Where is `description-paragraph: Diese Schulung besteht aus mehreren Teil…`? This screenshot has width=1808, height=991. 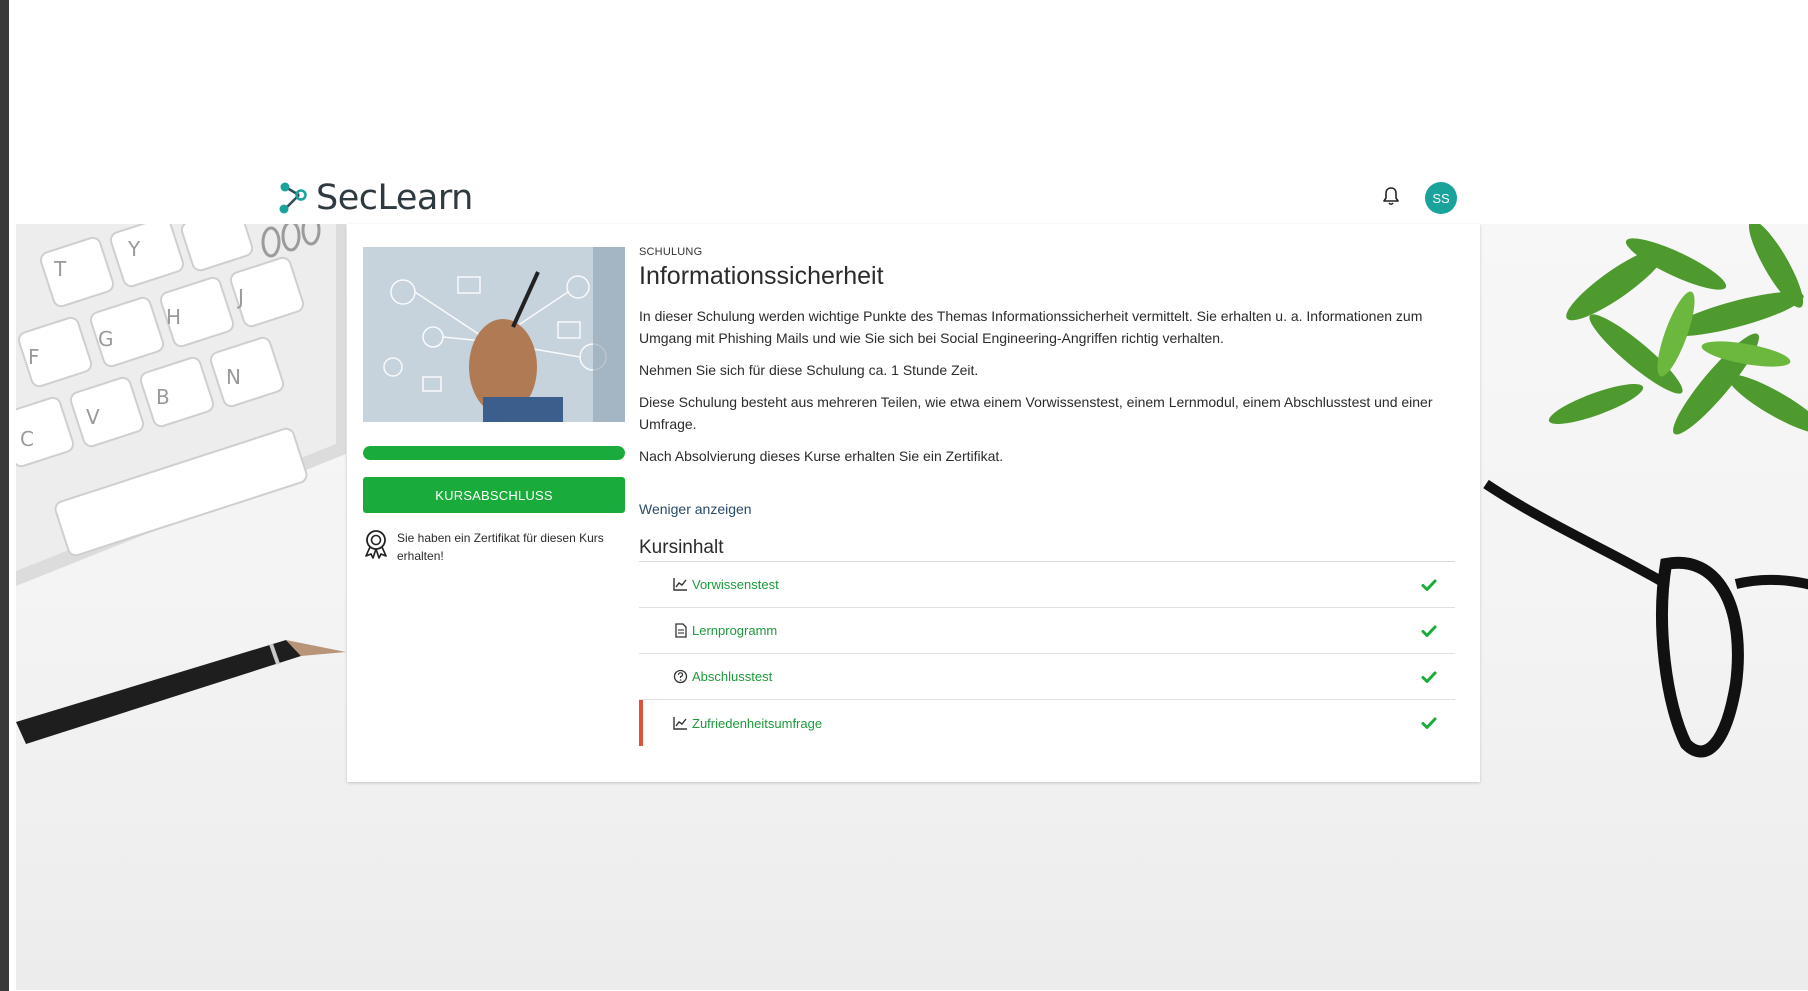
description-paragraph: Diese Schulung besteht aus mehreren Teil… is located at coordinates (1036, 413).